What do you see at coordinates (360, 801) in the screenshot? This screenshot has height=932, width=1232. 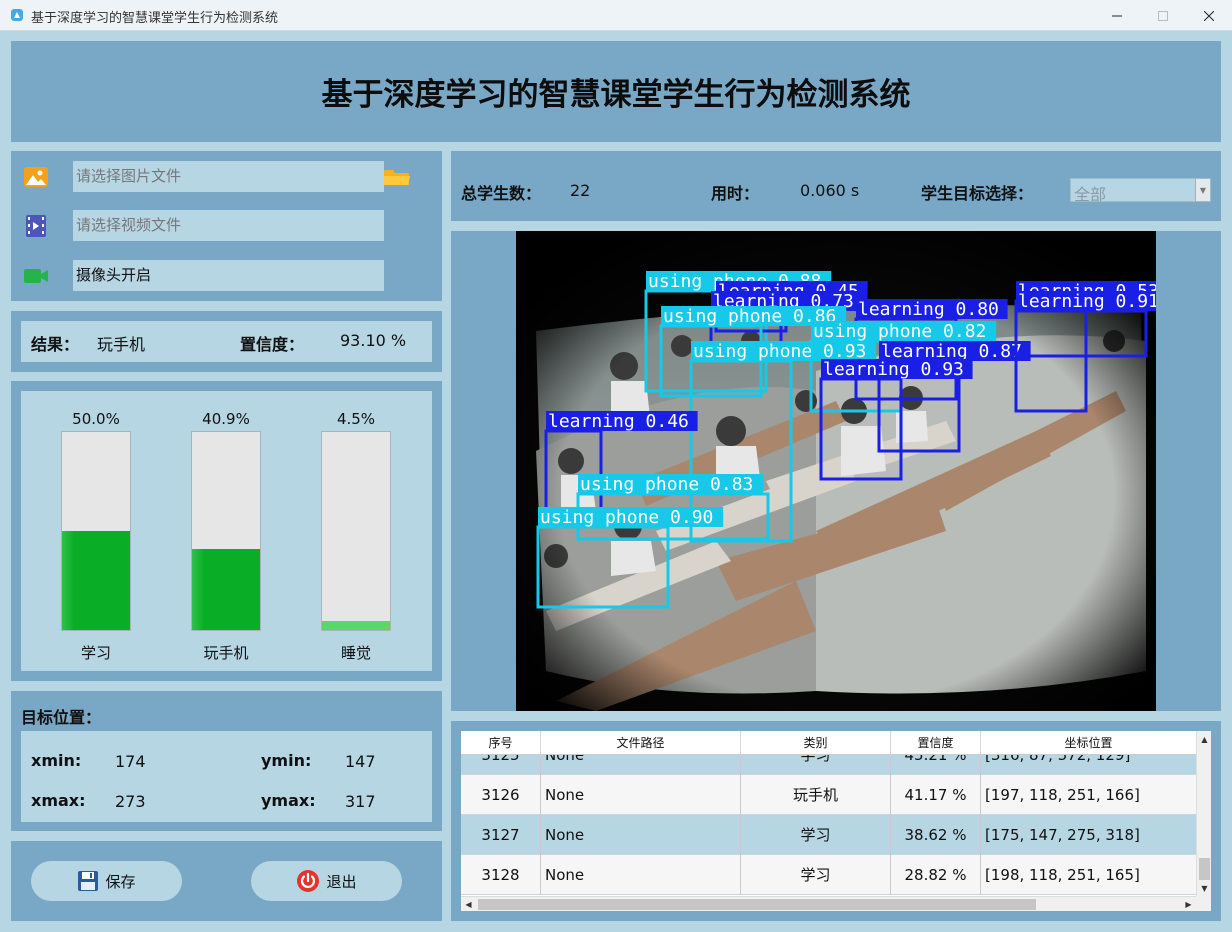 I see `ymax-value: 317` at bounding box center [360, 801].